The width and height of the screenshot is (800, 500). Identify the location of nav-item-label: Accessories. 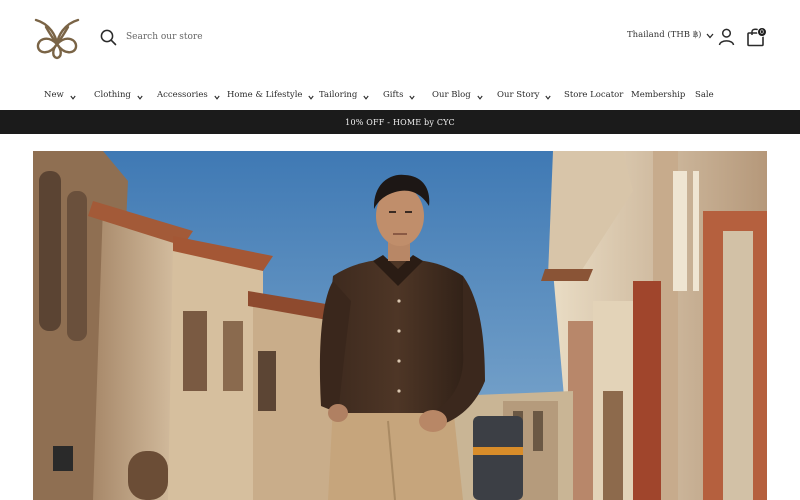
(182, 95).